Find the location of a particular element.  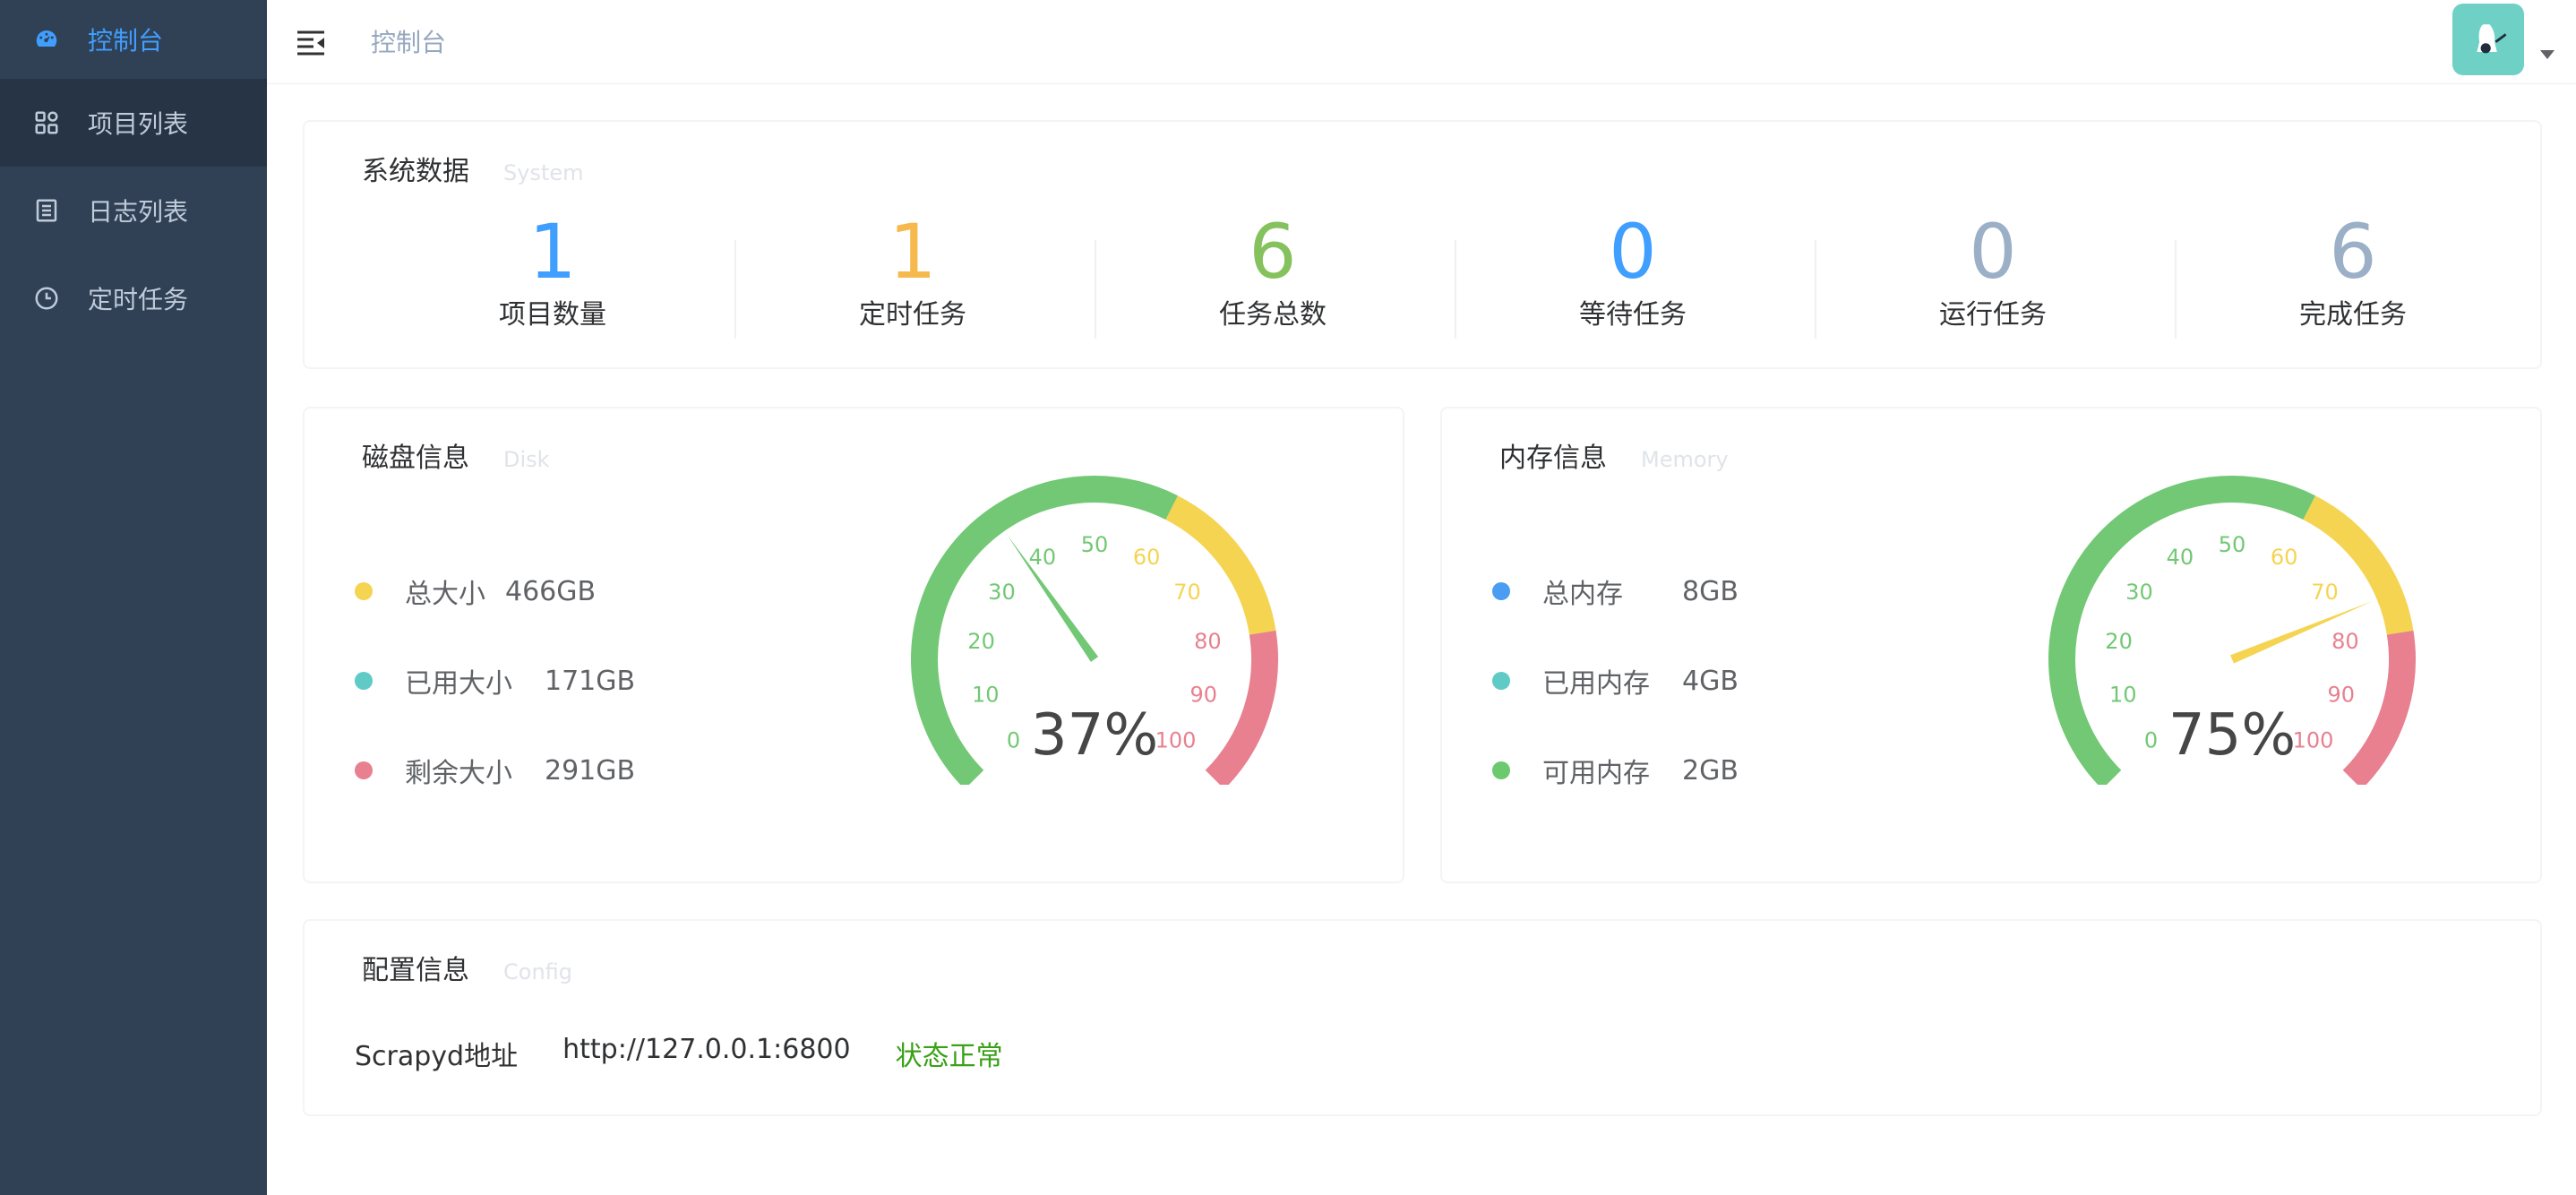

stat-pending-tasks: 0 等待任务 is located at coordinates (1633, 271).